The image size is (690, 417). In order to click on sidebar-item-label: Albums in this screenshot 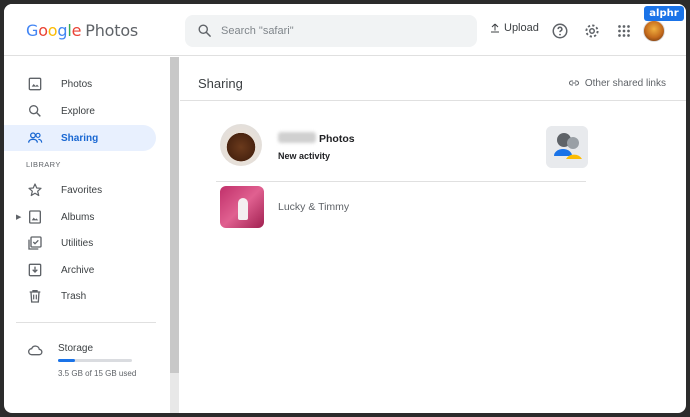, I will do `click(78, 217)`.